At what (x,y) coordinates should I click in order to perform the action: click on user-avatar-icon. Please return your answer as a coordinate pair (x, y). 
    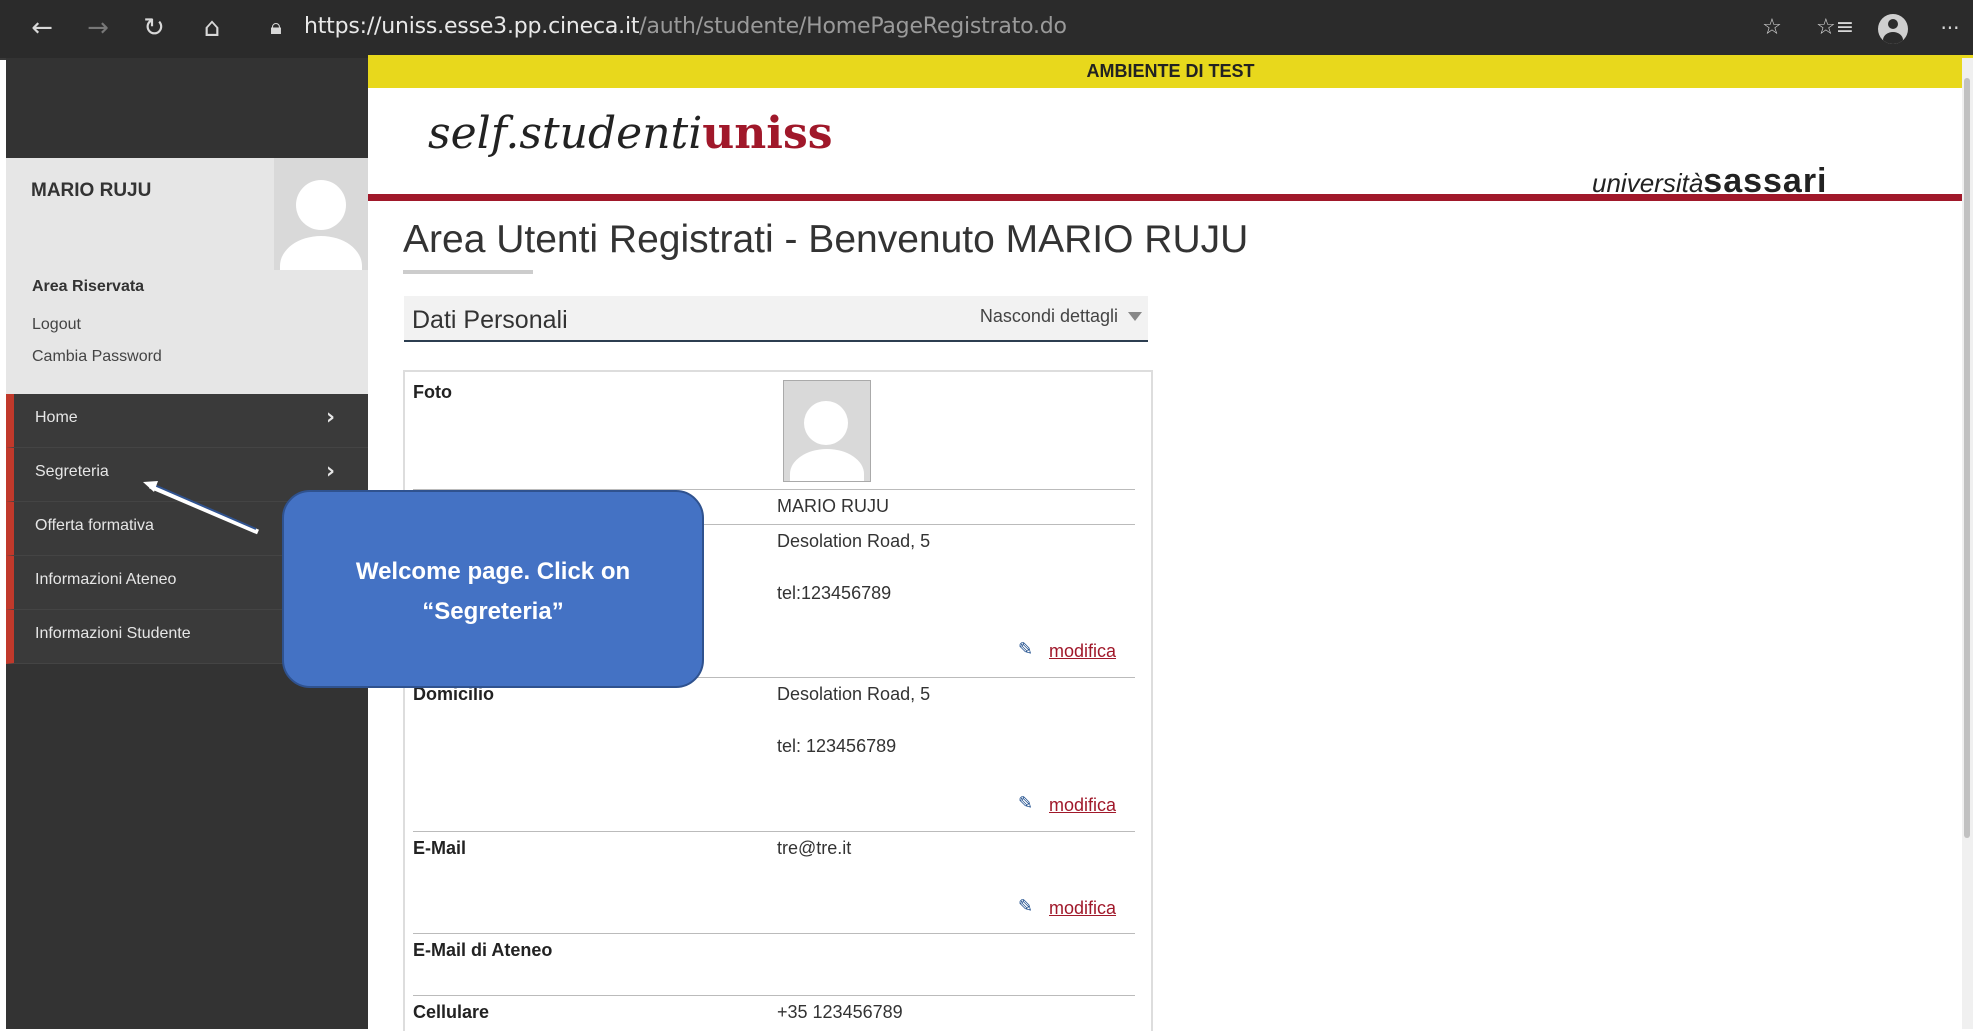
    Looking at the image, I should click on (321, 214).